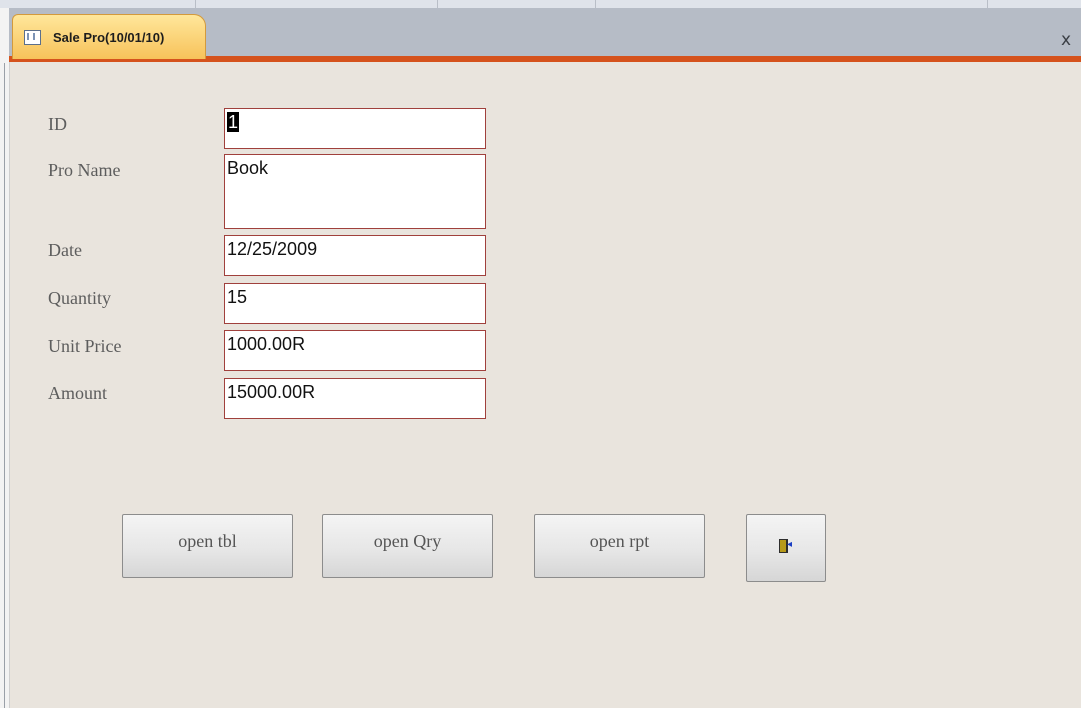 This screenshot has height=708, width=1081. Describe the element at coordinates (84, 170) in the screenshot. I see `label-pro-name: Pro Name` at that location.